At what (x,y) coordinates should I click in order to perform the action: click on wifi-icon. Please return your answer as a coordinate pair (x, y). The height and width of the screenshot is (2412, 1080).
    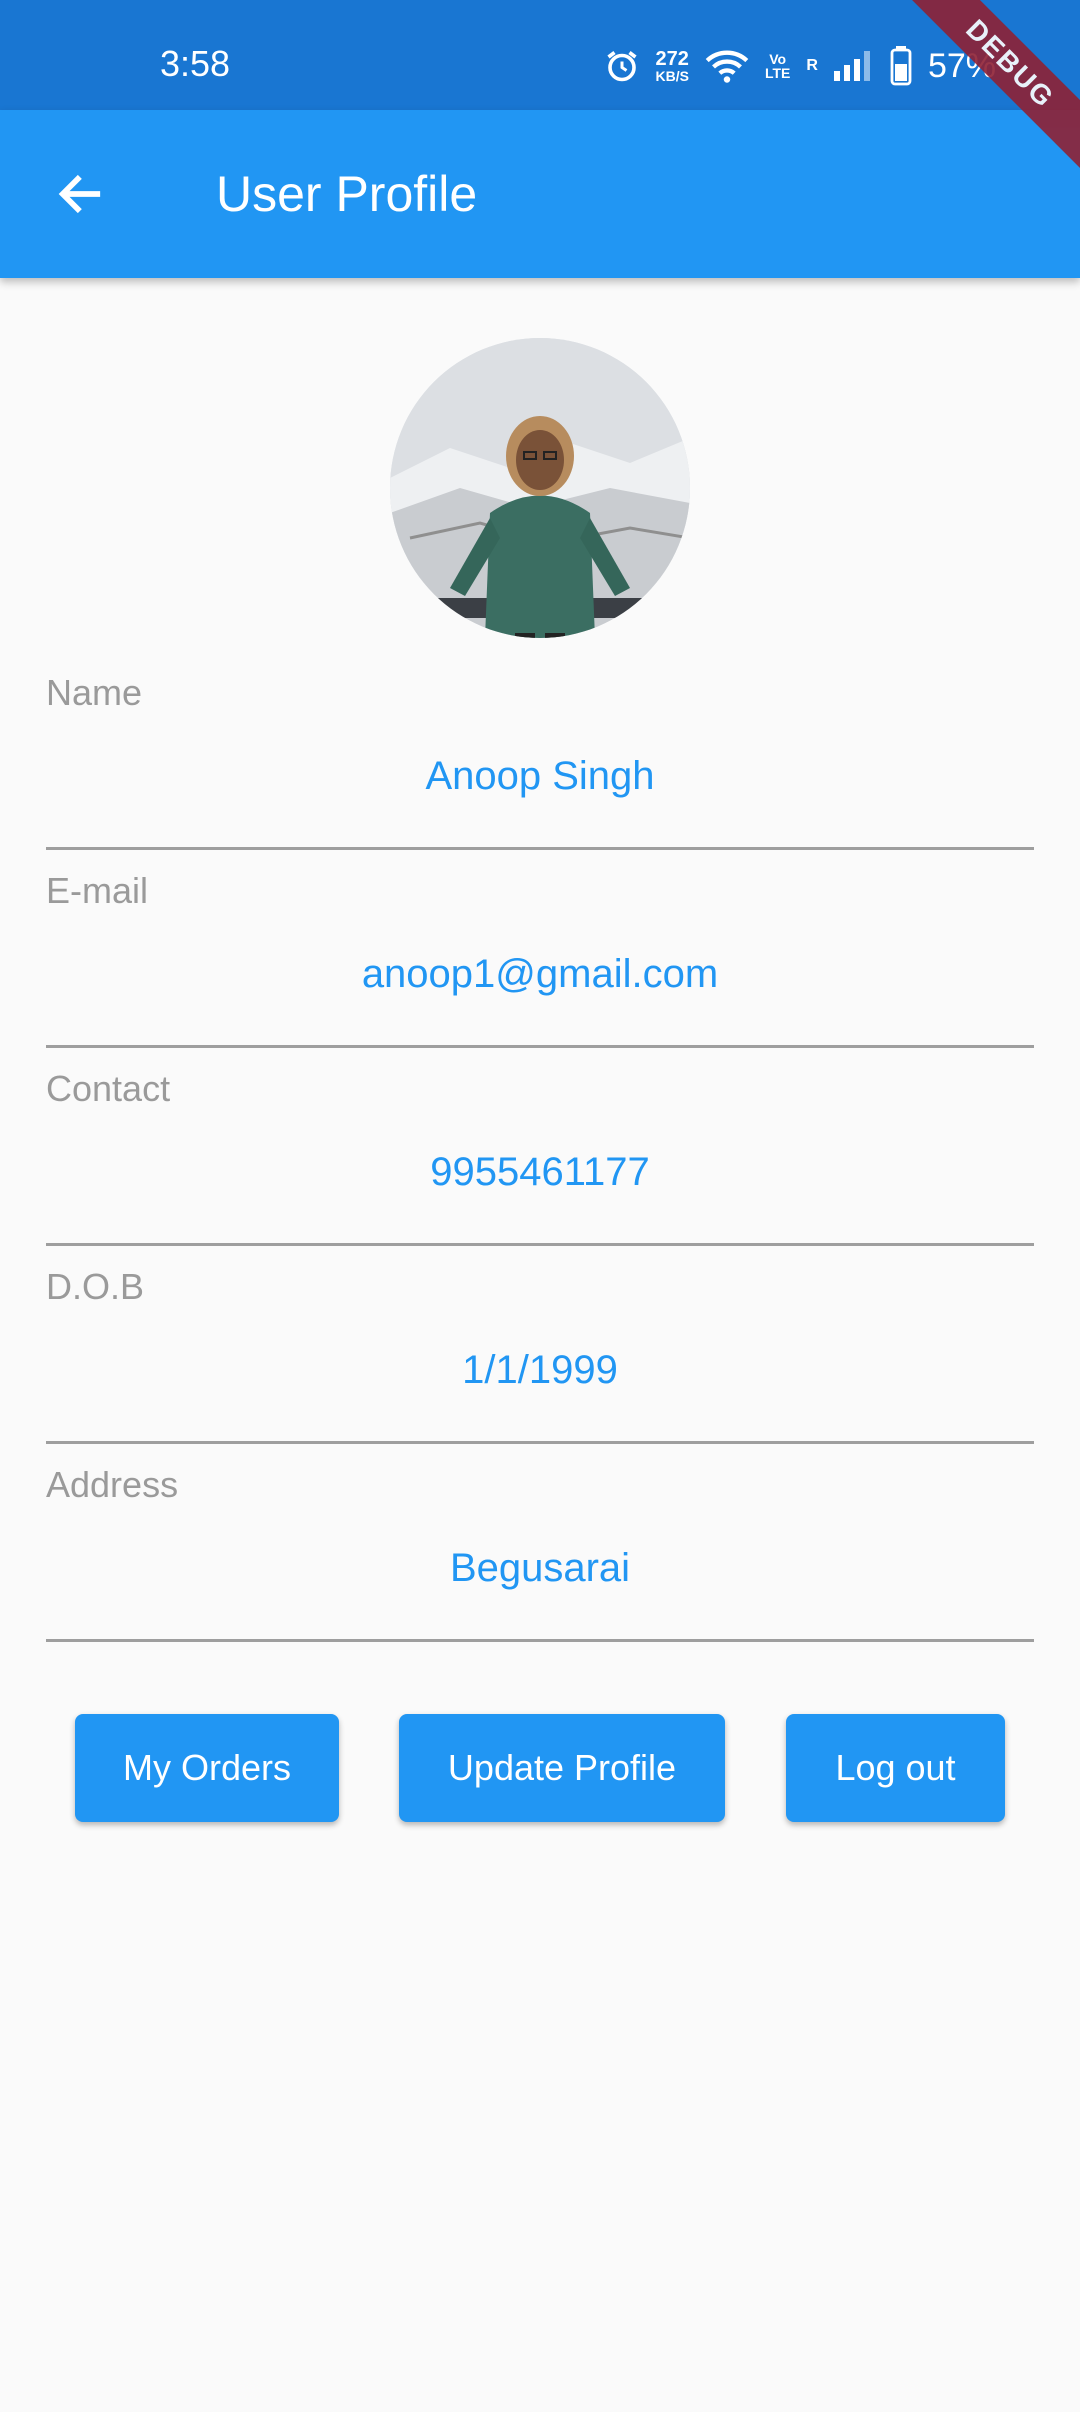
    Looking at the image, I should click on (727, 66).